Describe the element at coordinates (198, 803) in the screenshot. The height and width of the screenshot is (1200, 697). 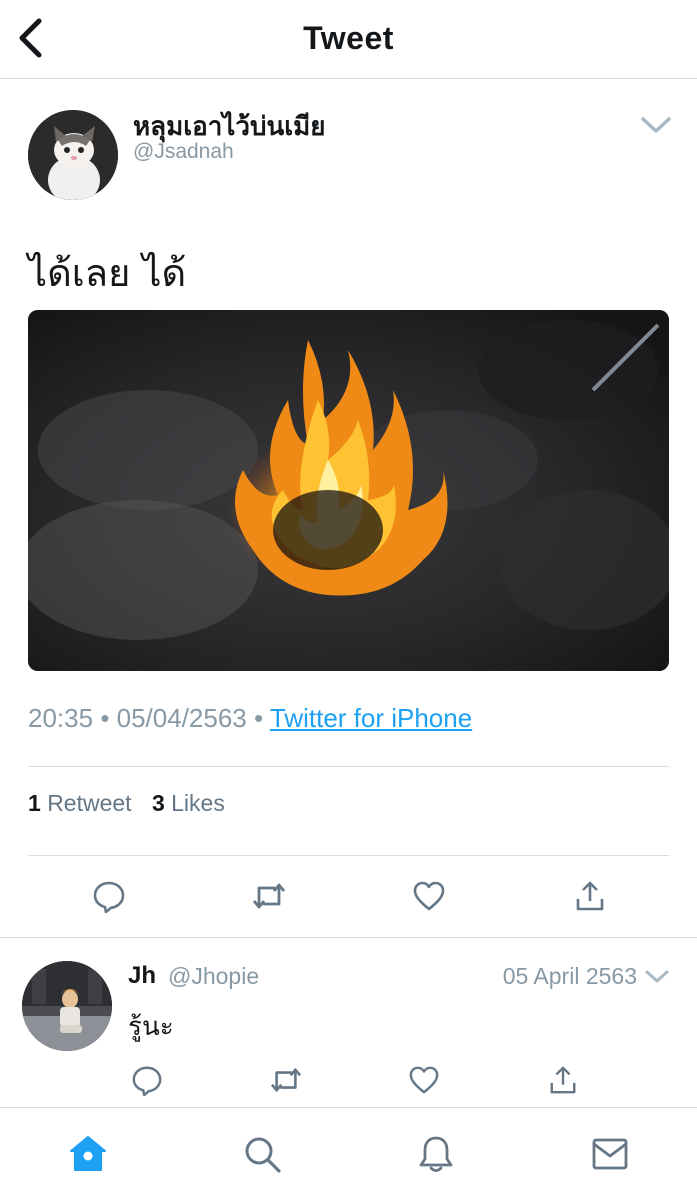
I see `like-label: Likes` at that location.